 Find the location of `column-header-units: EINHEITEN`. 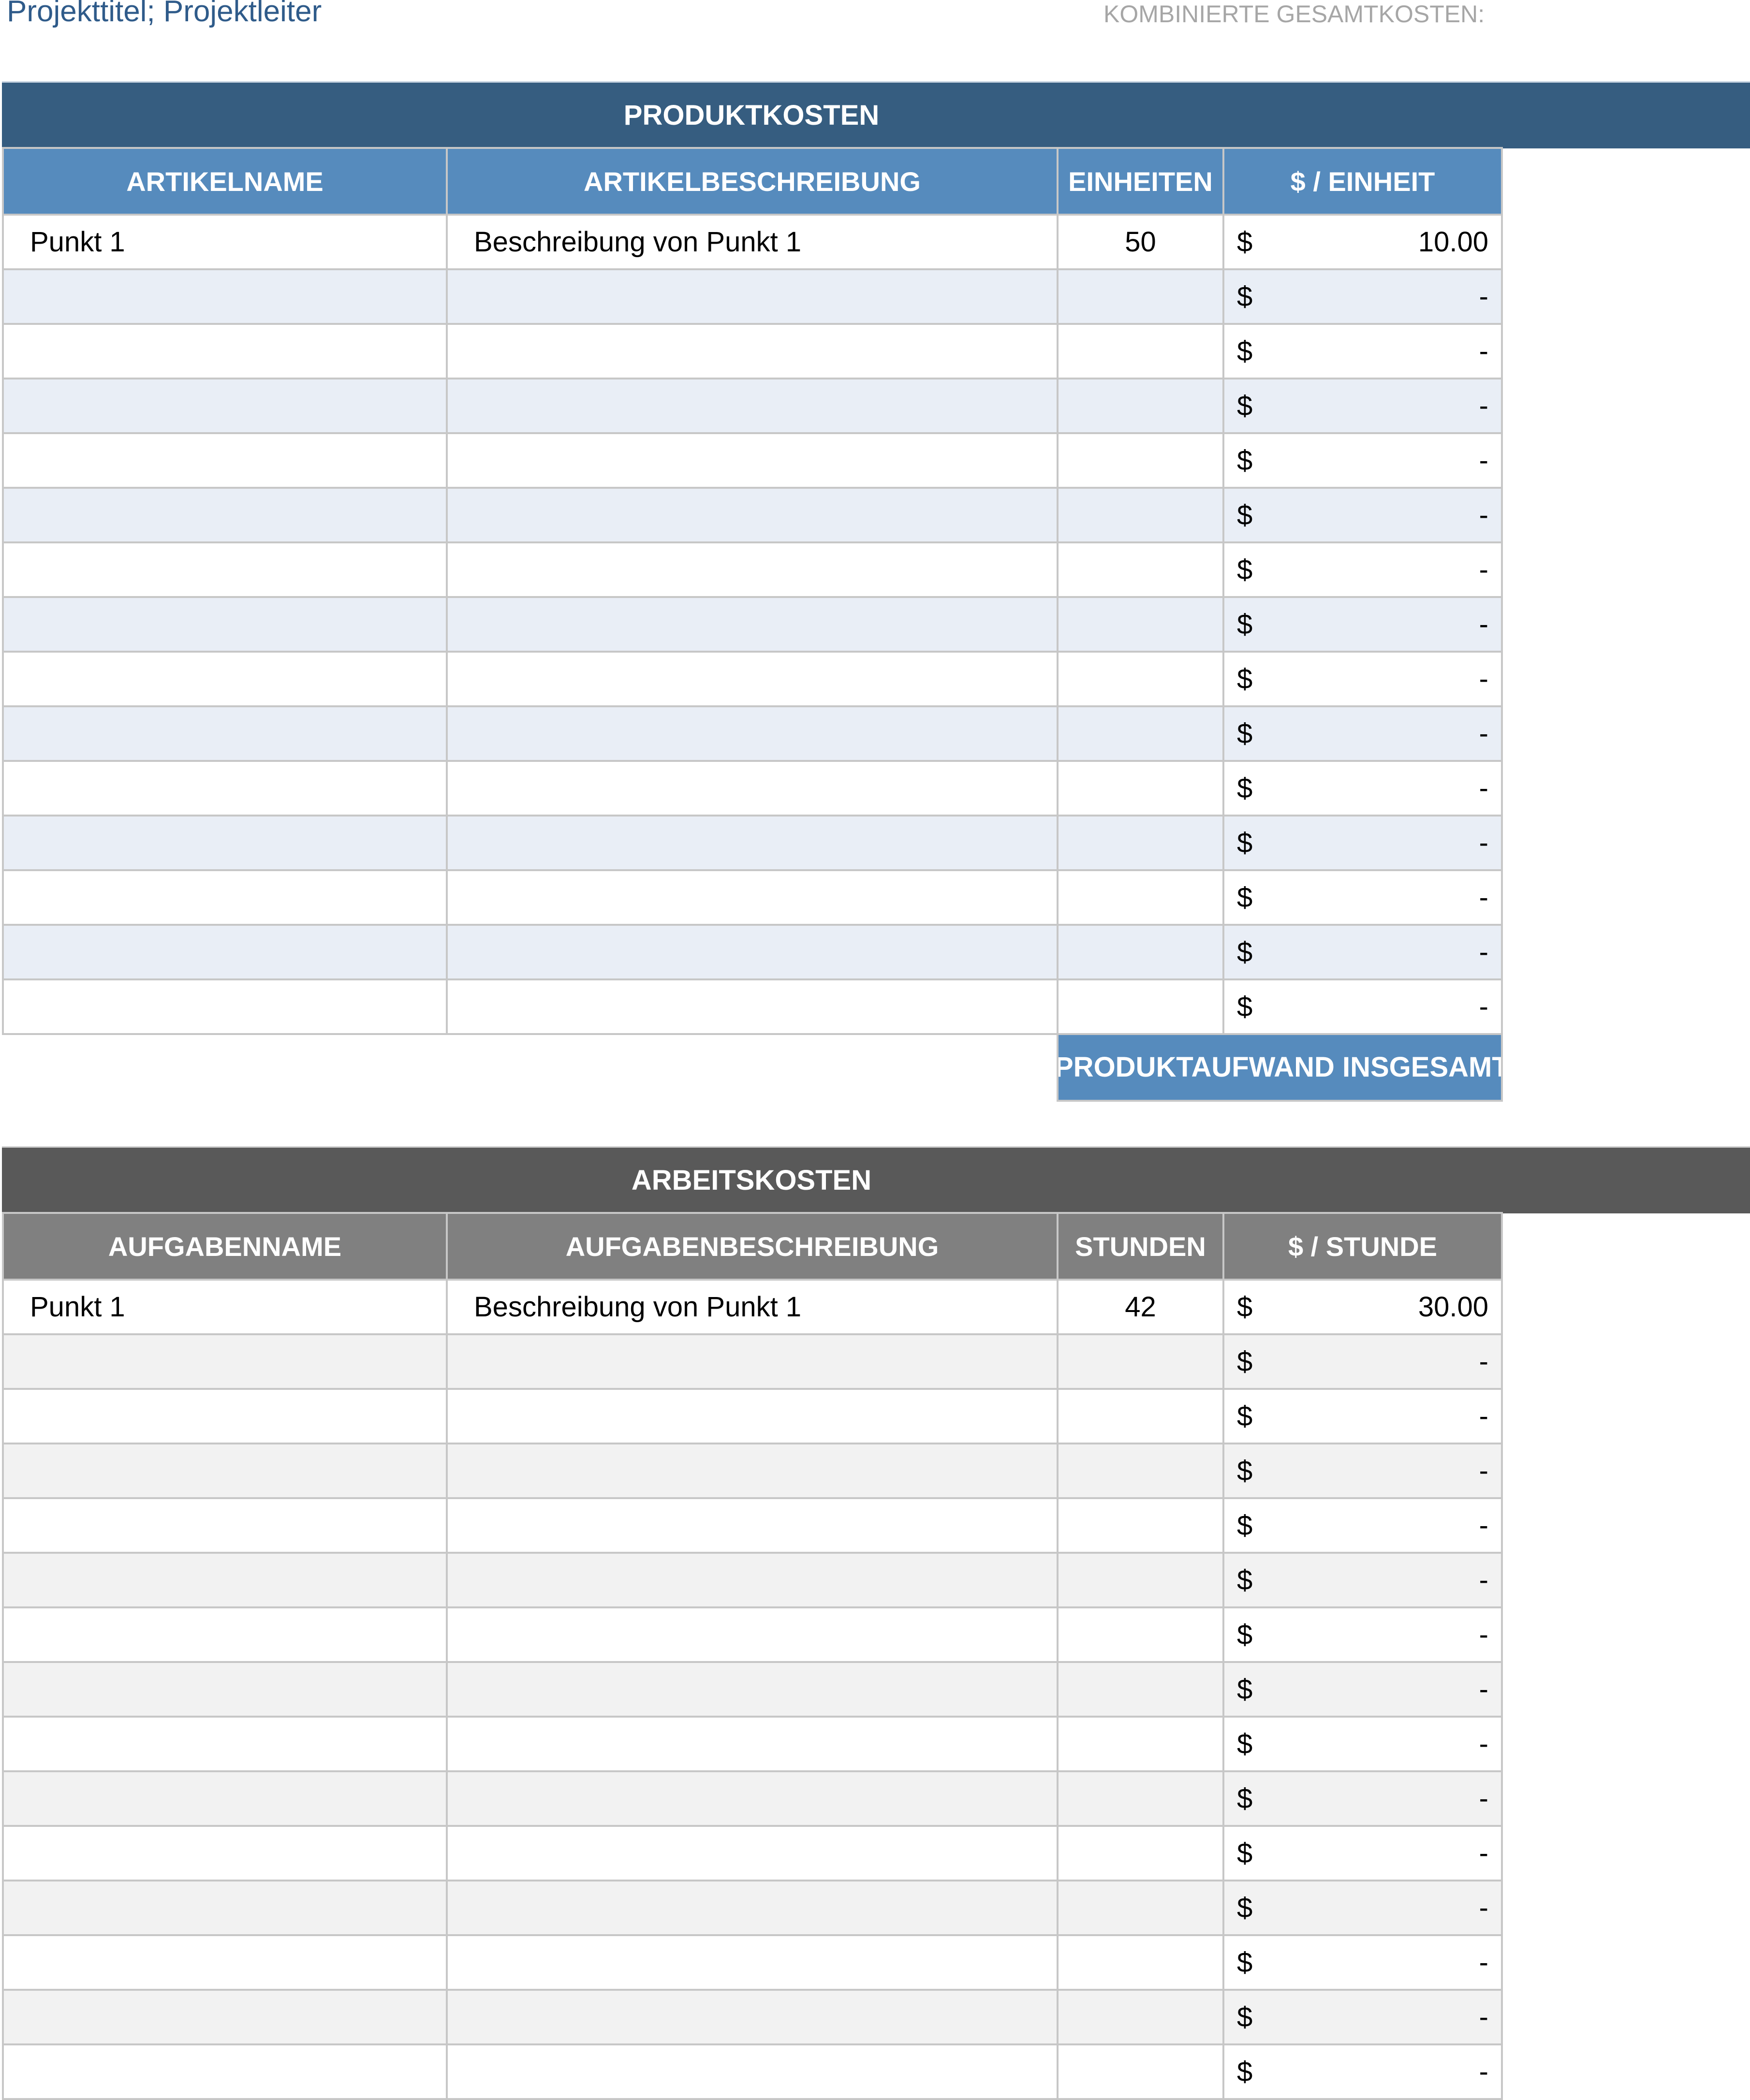

column-header-units: EINHEITEN is located at coordinates (1140, 181).